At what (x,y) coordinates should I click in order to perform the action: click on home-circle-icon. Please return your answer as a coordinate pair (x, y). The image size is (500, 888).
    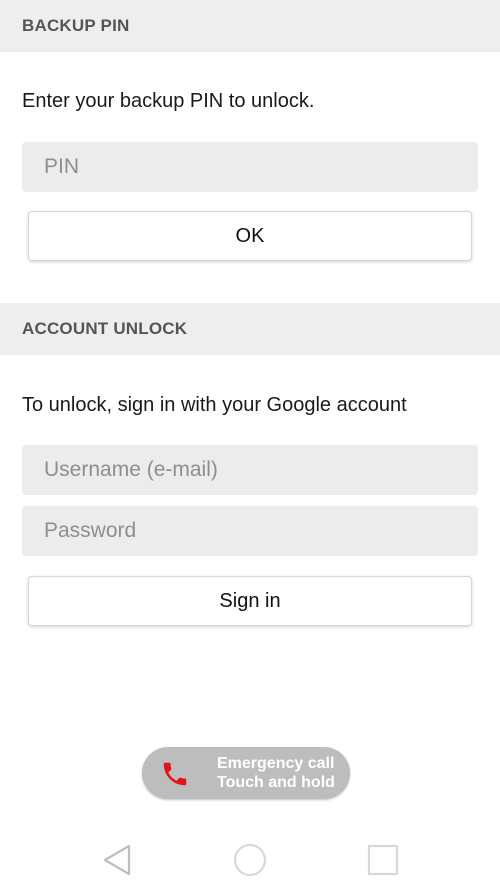
    Looking at the image, I should click on (250, 860).